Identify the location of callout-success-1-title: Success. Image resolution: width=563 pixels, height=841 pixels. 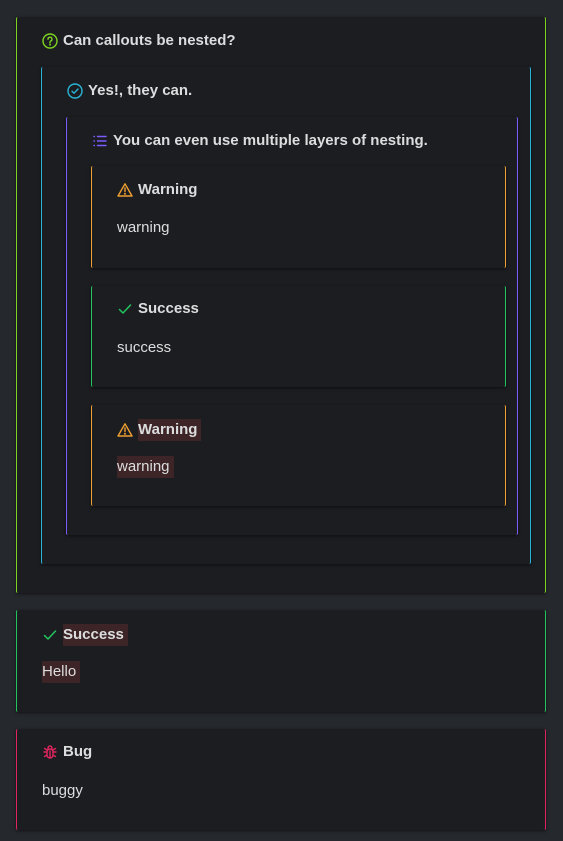
(158, 308).